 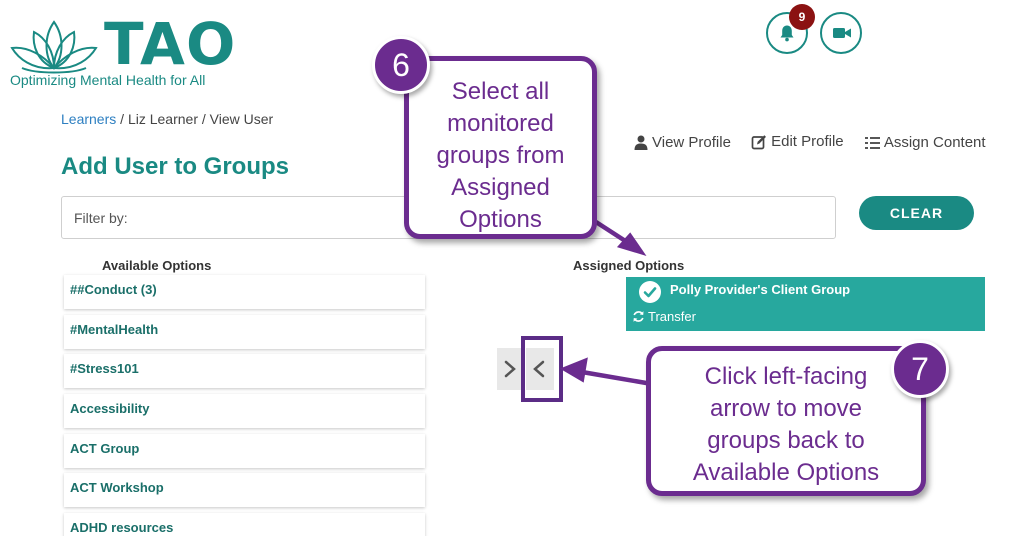 What do you see at coordinates (786, 472) in the screenshot?
I see `callout-7-line: Available Options` at bounding box center [786, 472].